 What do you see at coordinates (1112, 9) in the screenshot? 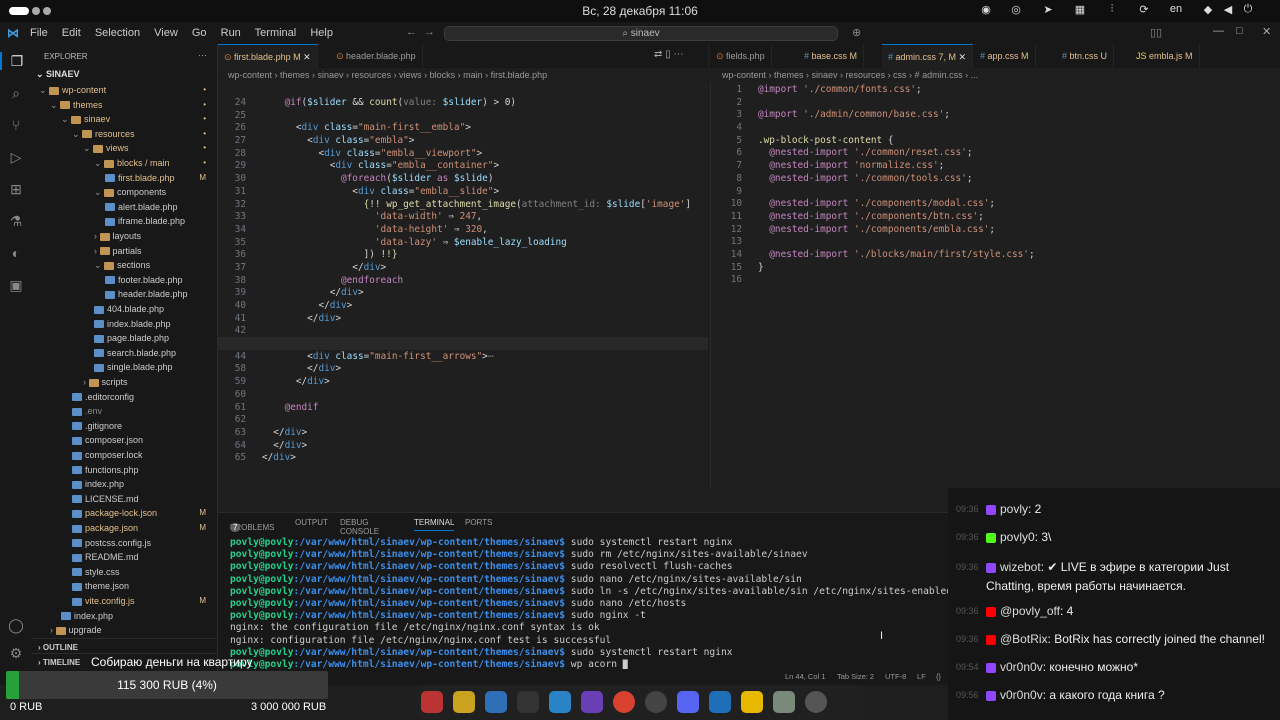
I see `mixer-tray-icon: ⫶` at bounding box center [1112, 9].